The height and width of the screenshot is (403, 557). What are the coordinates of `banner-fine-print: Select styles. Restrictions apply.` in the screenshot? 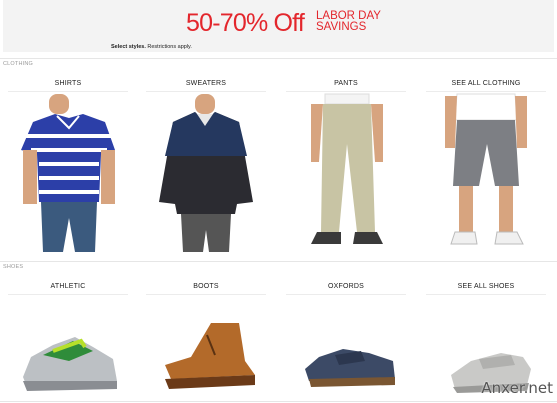 It's located at (151, 47).